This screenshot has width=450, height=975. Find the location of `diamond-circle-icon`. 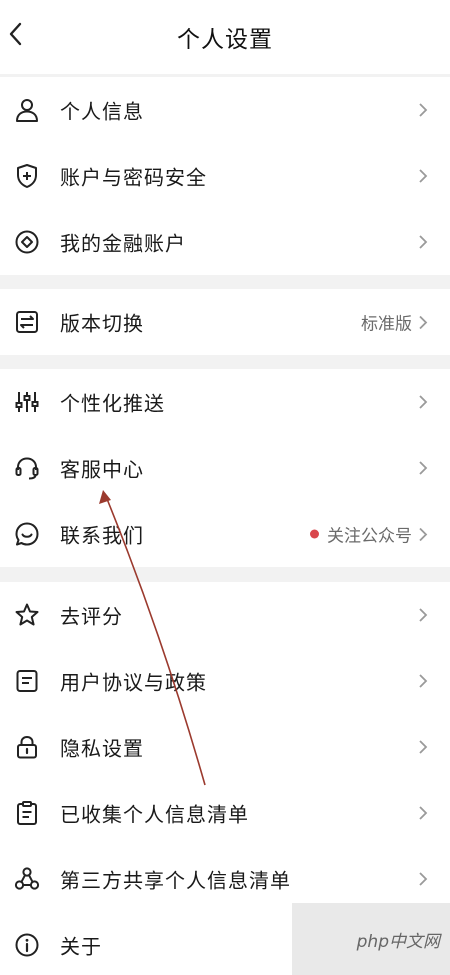

diamond-circle-icon is located at coordinates (27, 242).